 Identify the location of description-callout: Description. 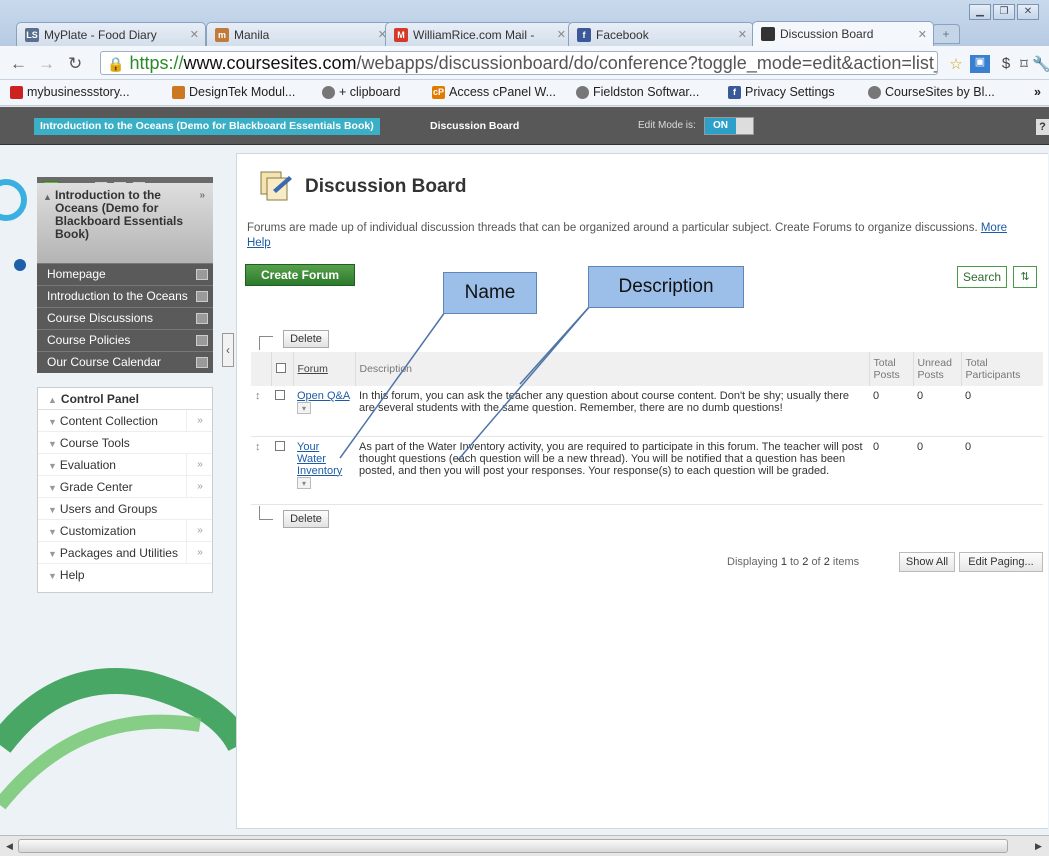
(666, 287).